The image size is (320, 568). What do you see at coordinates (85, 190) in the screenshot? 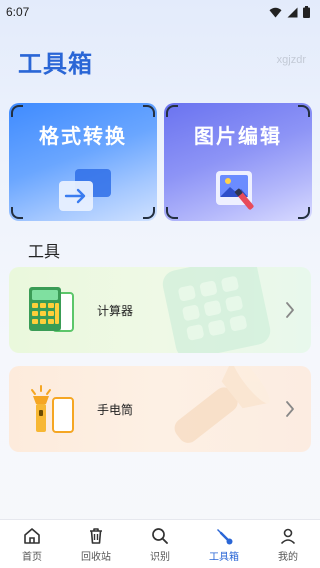
I see `convert-arrow-icon` at bounding box center [85, 190].